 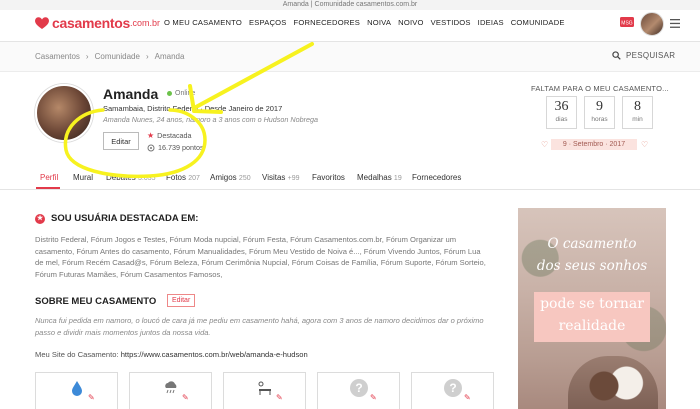 I want to click on browser-page-title: Amanda | Comunidade casamentos.com.br, so click(x=350, y=5).